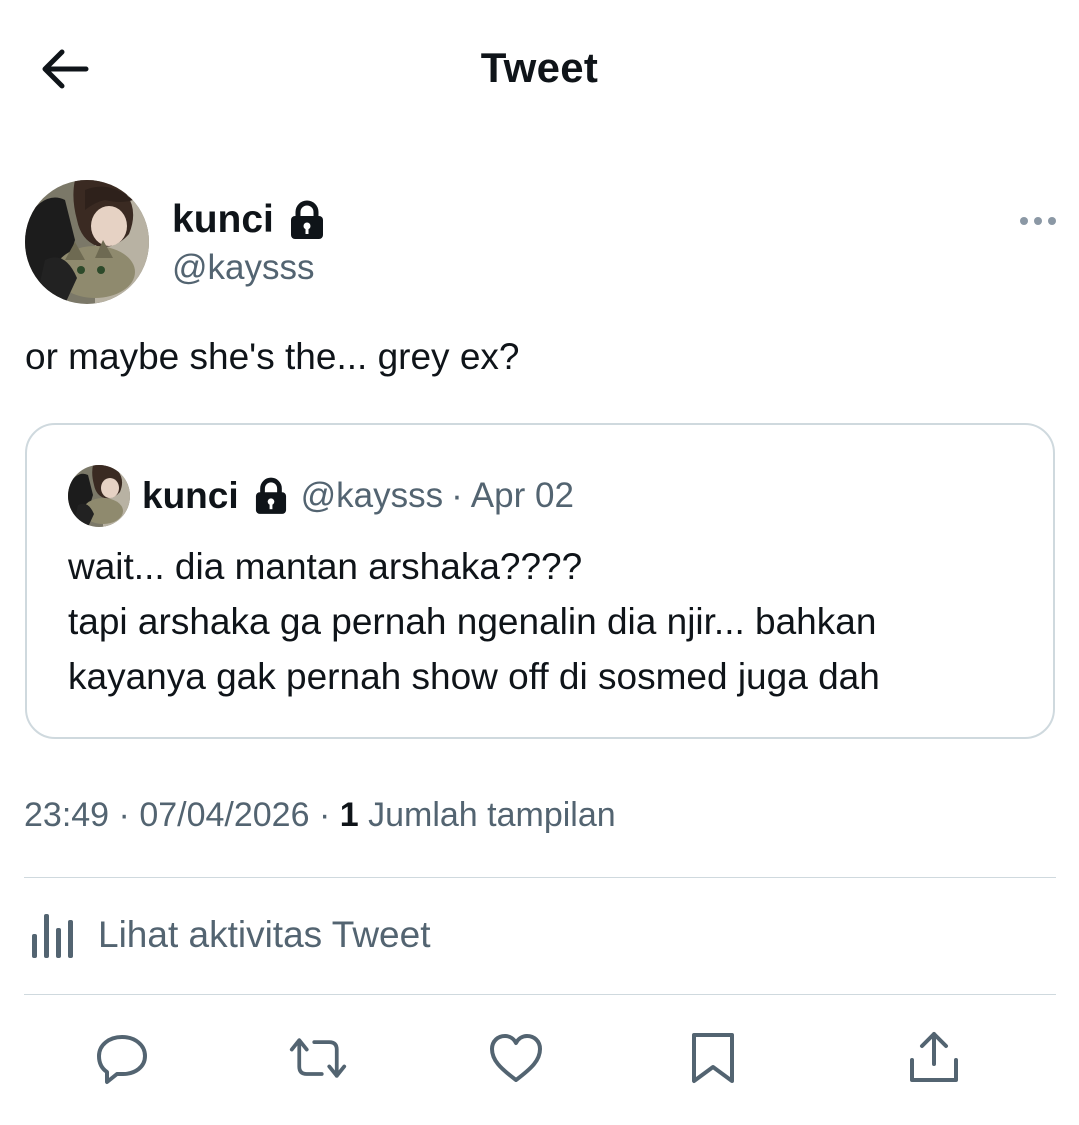 Image resolution: width=1079 pixels, height=1125 pixels. What do you see at coordinates (52, 936) in the screenshot?
I see `analytics-bar-icon` at bounding box center [52, 936].